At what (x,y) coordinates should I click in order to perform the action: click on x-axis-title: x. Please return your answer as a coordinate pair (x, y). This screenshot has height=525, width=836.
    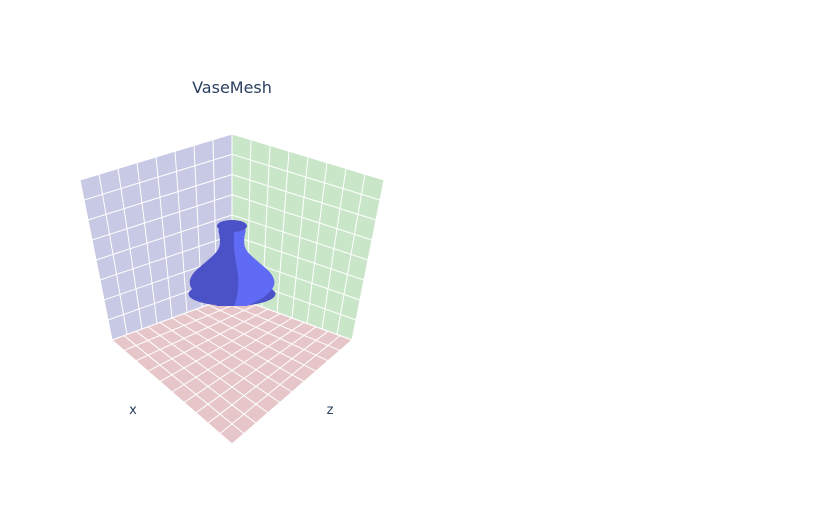
    Looking at the image, I should click on (133, 410).